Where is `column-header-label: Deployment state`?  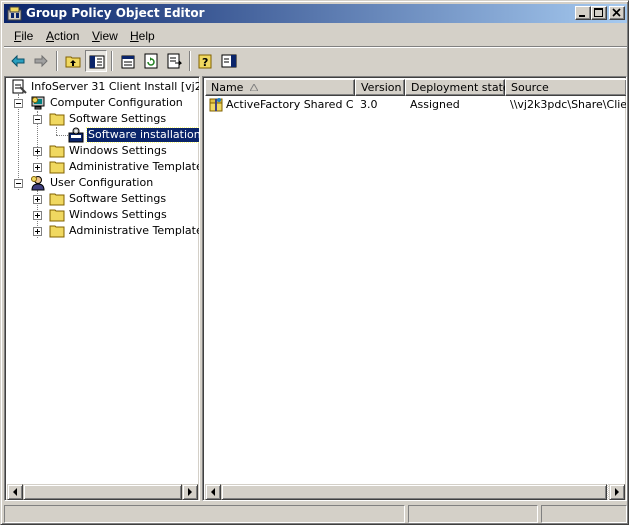 column-header-label: Deployment state is located at coordinates (460, 87).